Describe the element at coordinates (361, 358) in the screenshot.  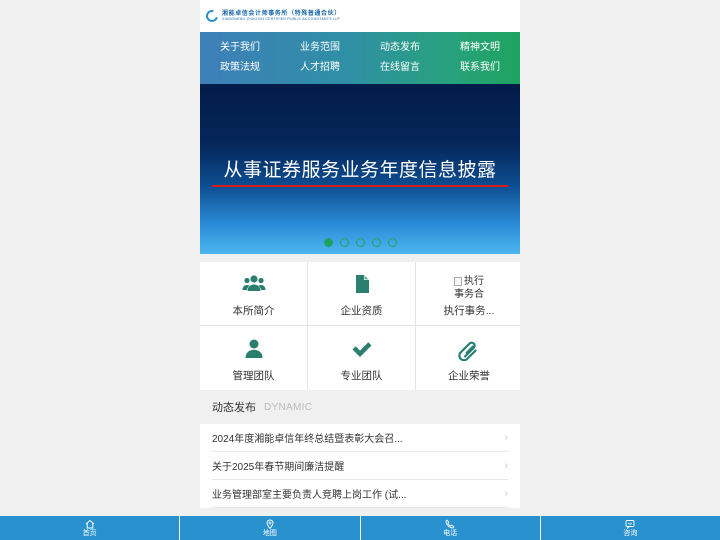
I see `menu-item-professional-team: 专业团队` at that location.